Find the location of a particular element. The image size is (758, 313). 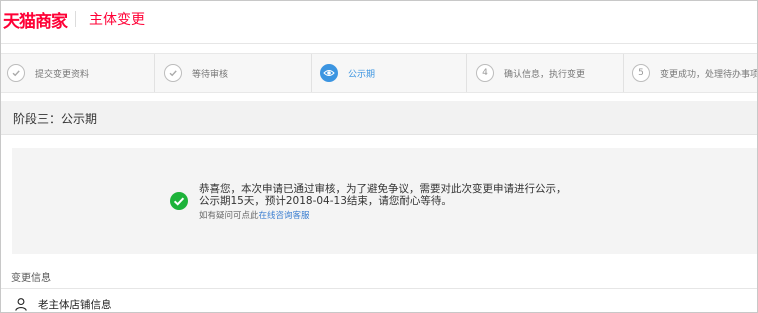

step-publicity: 公示期 is located at coordinates (347, 73).